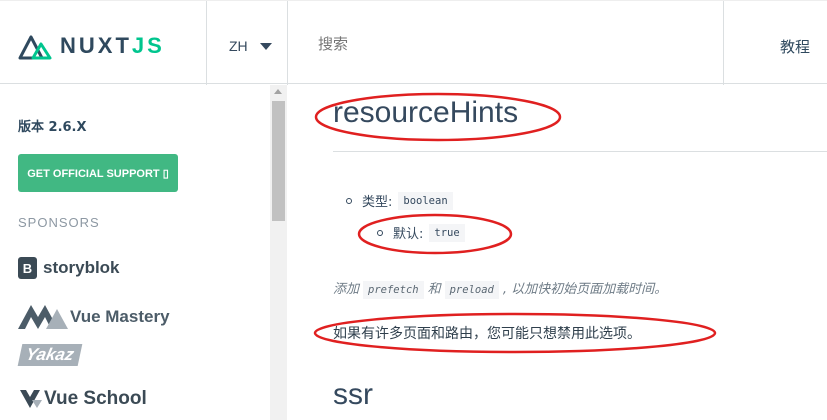  Describe the element at coordinates (49, 355) in the screenshot. I see `sponsor-yakaz: Yakaz` at that location.